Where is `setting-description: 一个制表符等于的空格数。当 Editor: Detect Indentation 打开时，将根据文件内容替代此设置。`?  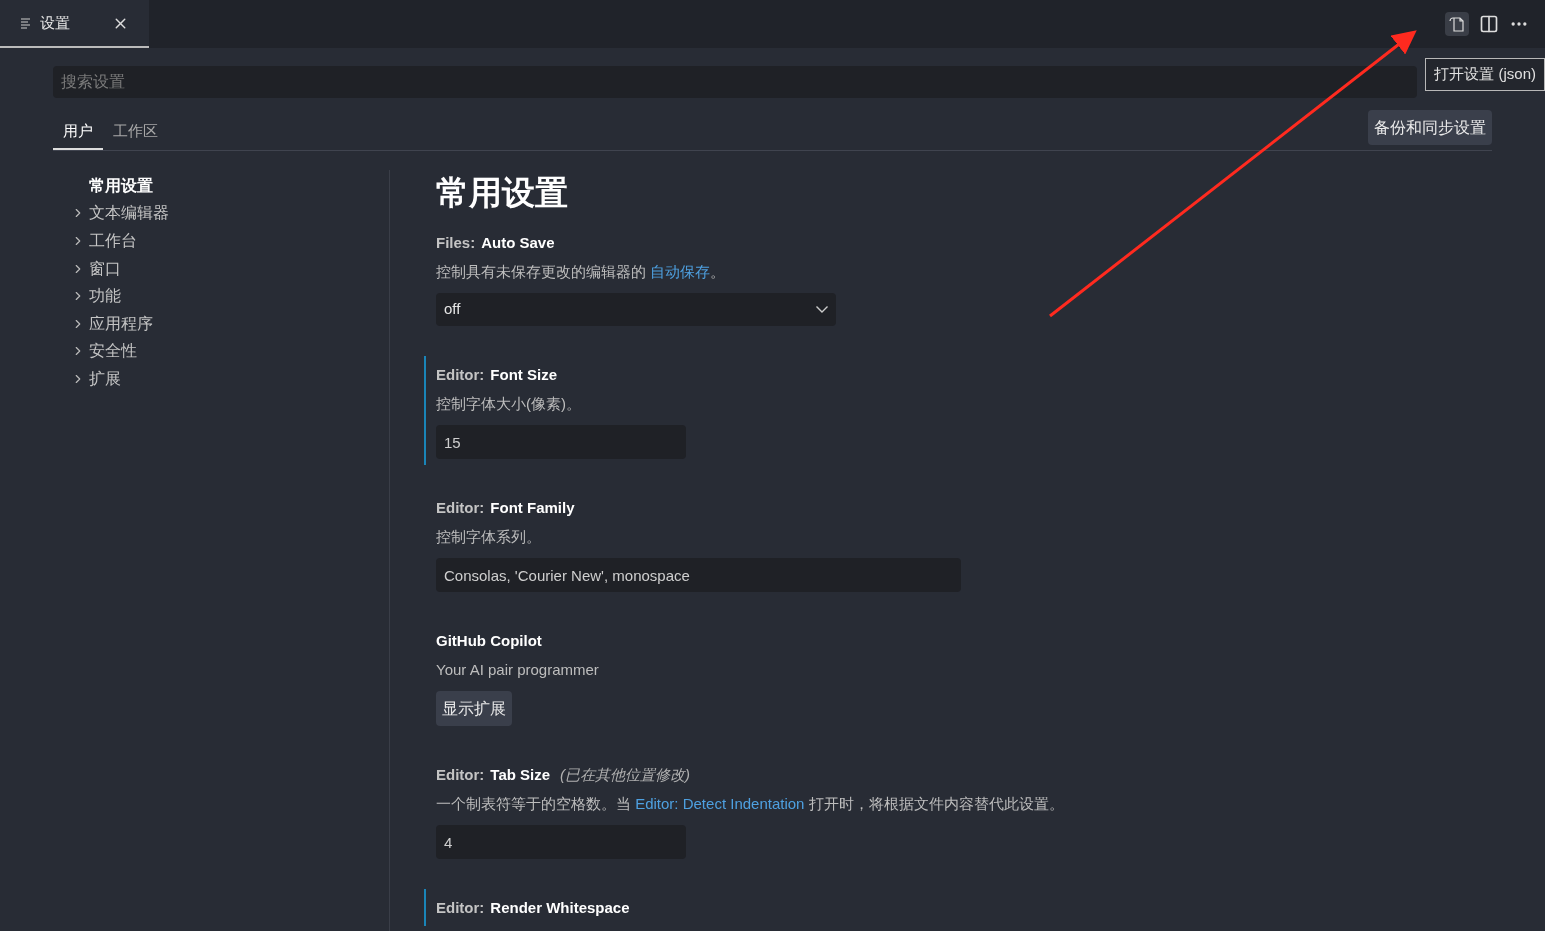
setting-description: 一个制表符等于的空格数。当 Editor: Detect Indentation 打开时，将根据文件内容替代此设置。 is located at coordinates (750, 803).